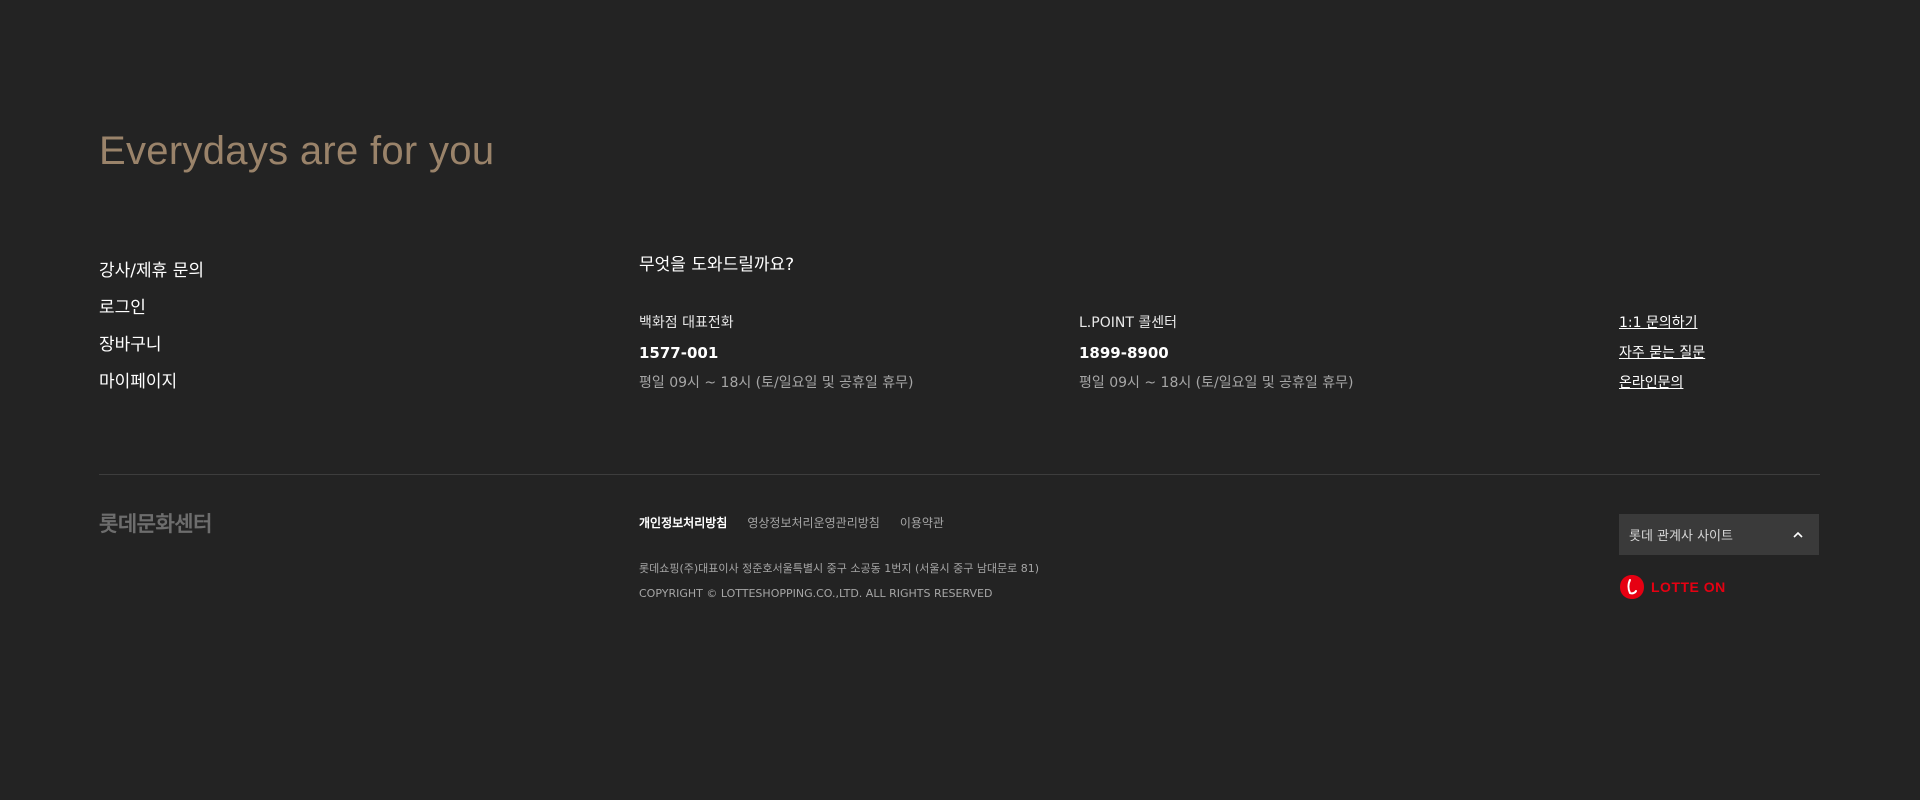 Image resolution: width=1920 pixels, height=800 pixels. Describe the element at coordinates (1658, 323) in the screenshot. I see `one-to-one-inquiry-link: 1:1 문의하기` at that location.